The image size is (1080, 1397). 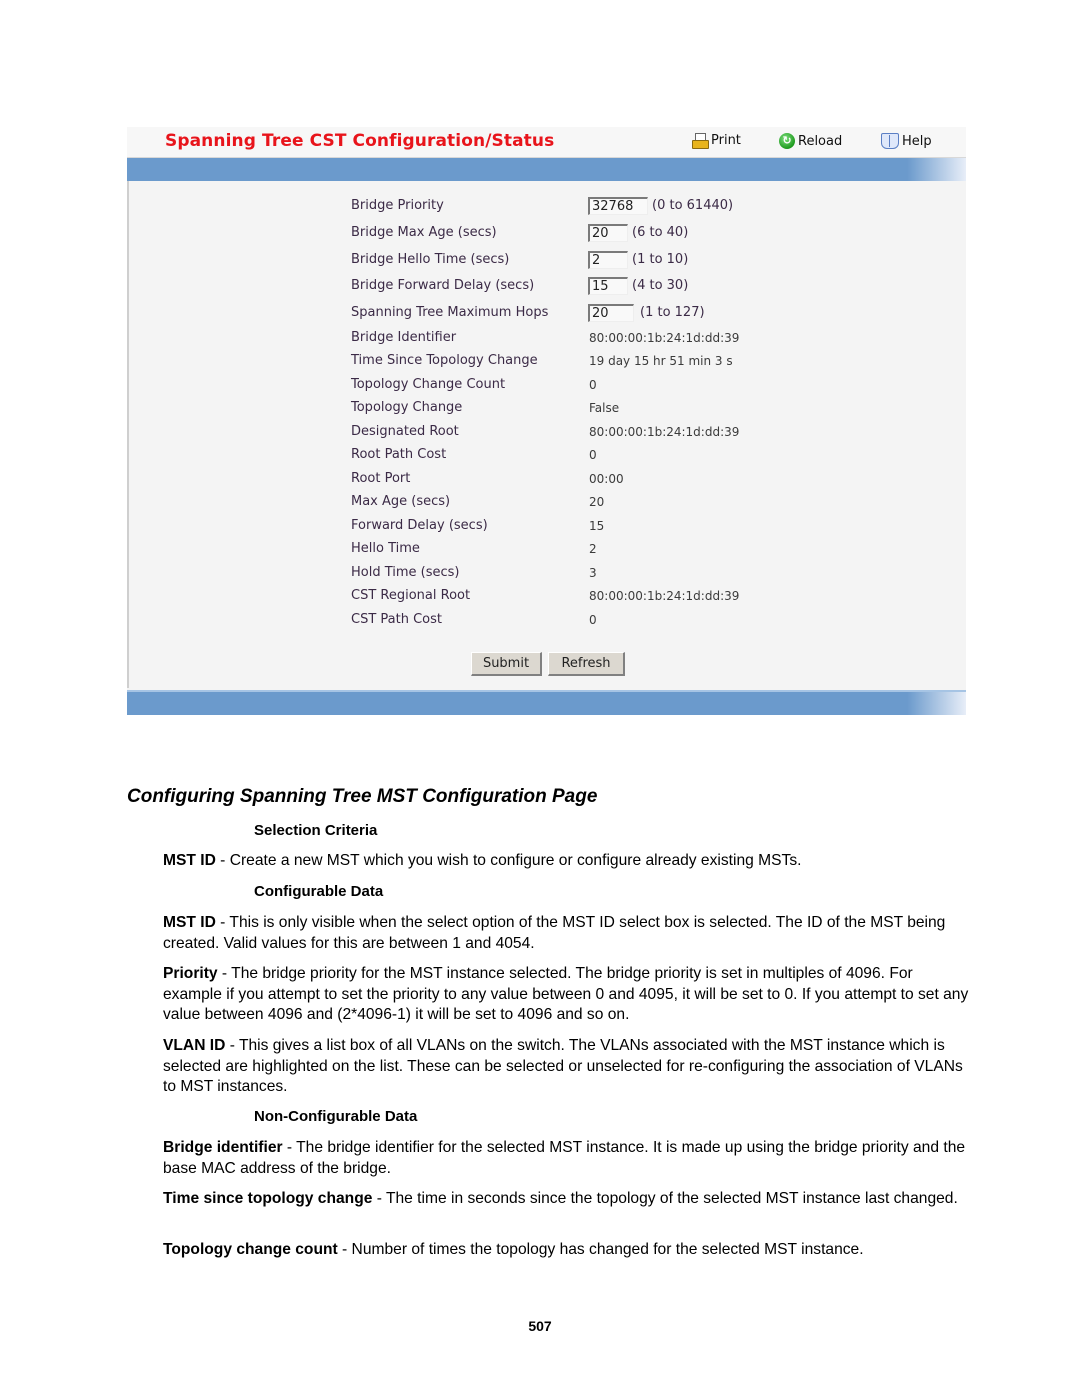 What do you see at coordinates (443, 285) in the screenshot?
I see `bridge-forward-delay-label: Bridge Forward Delay (secs)` at bounding box center [443, 285].